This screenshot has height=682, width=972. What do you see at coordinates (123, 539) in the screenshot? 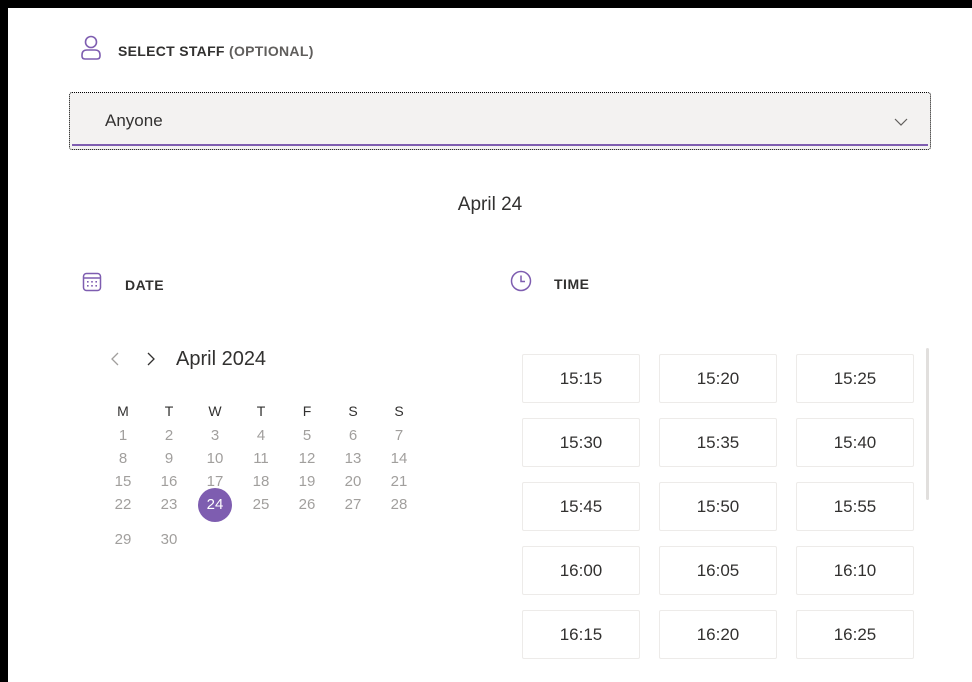
I see `calendar-day: 29` at bounding box center [123, 539].